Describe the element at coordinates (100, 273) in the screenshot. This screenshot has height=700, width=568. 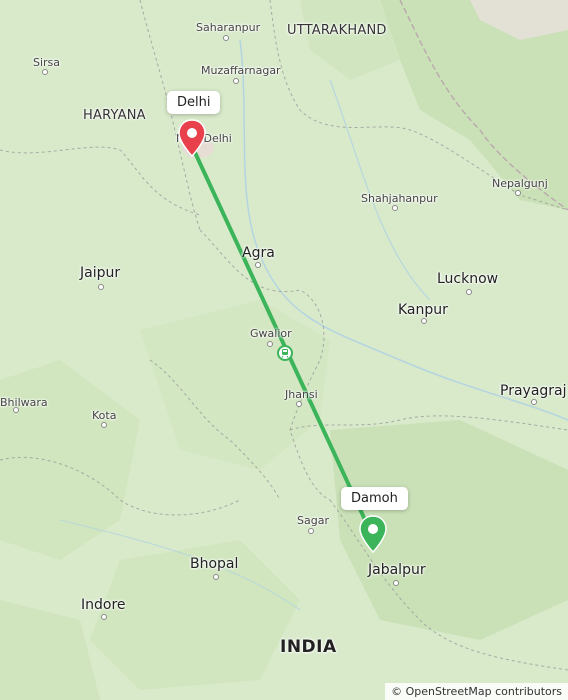
I see `city-label: Jaipur` at that location.